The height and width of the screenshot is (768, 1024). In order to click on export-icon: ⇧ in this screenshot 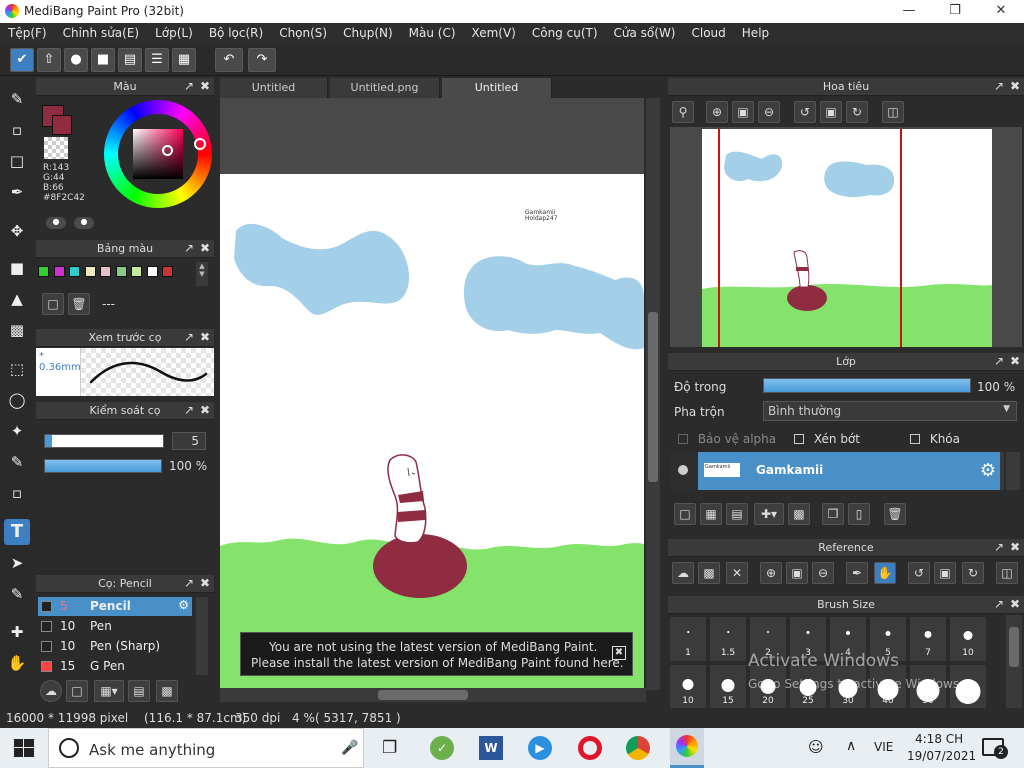, I will do `click(49, 60)`.